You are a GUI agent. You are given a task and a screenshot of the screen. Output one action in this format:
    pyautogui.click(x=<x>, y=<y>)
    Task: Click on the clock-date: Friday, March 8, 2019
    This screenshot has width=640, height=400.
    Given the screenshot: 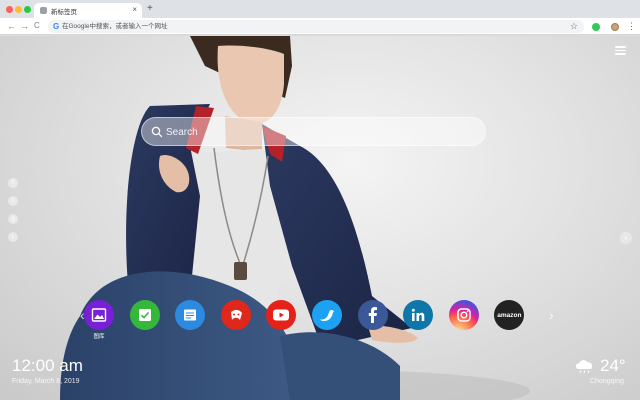 What is the action you would take?
    pyautogui.click(x=46, y=381)
    